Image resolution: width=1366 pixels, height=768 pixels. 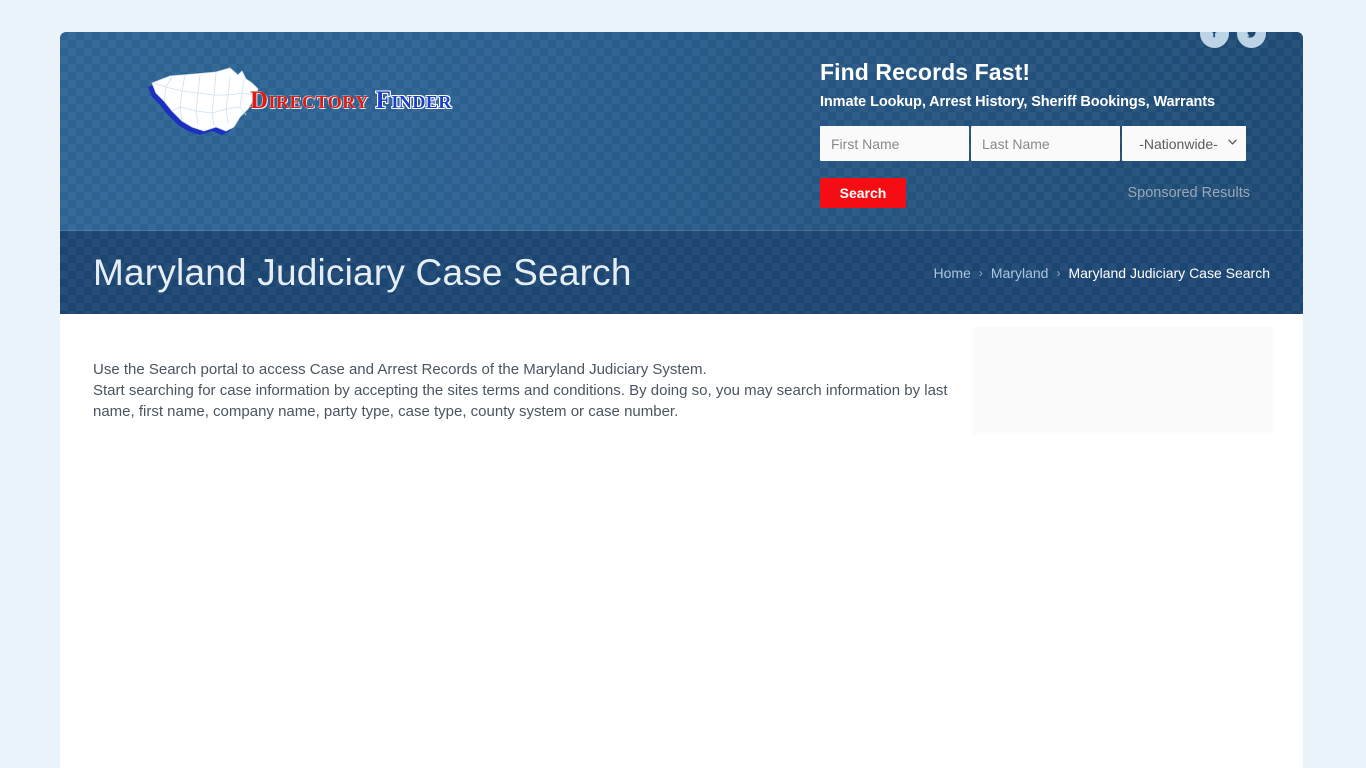 What do you see at coordinates (1251, 40) in the screenshot?
I see `twitter-icon` at bounding box center [1251, 40].